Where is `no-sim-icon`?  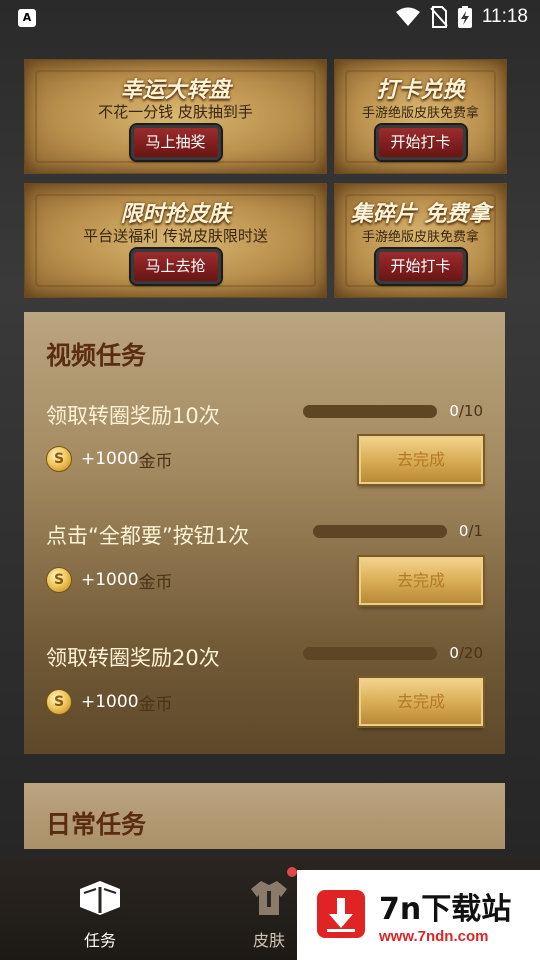
no-sim-icon is located at coordinates (439, 17).